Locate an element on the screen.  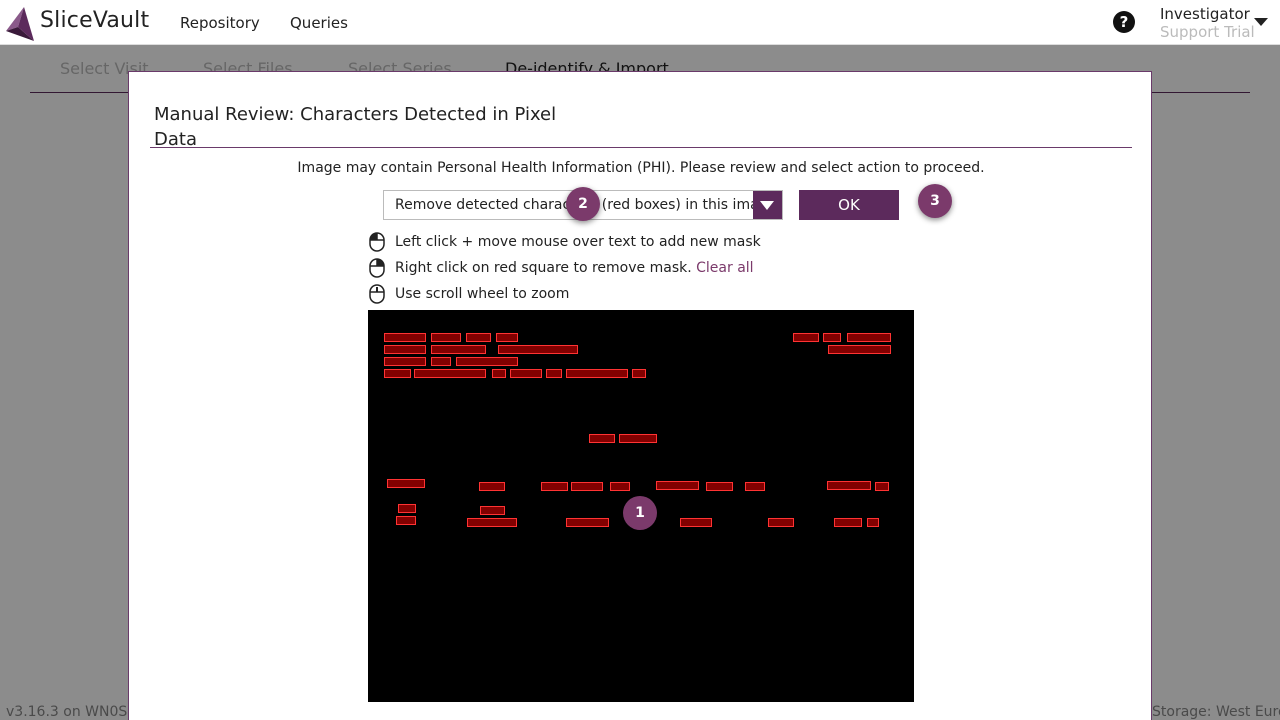
annotation-badge-3: 3 is located at coordinates (935, 201).